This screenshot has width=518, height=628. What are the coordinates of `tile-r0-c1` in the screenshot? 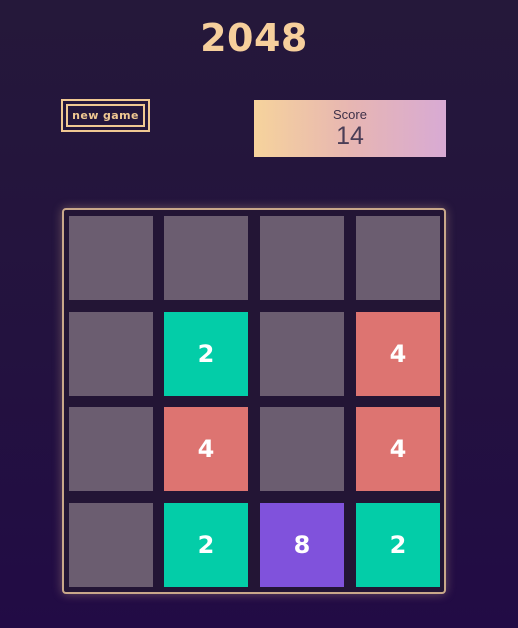 It's located at (206, 258).